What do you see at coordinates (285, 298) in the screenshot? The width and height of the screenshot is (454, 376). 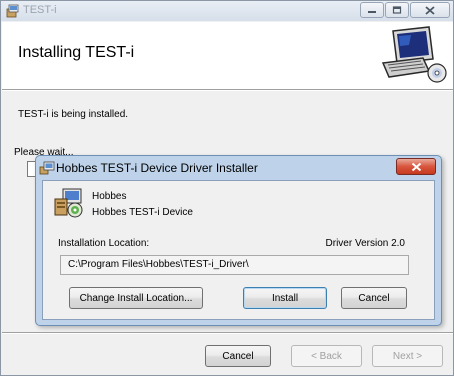 I see `install-button: Install` at bounding box center [285, 298].